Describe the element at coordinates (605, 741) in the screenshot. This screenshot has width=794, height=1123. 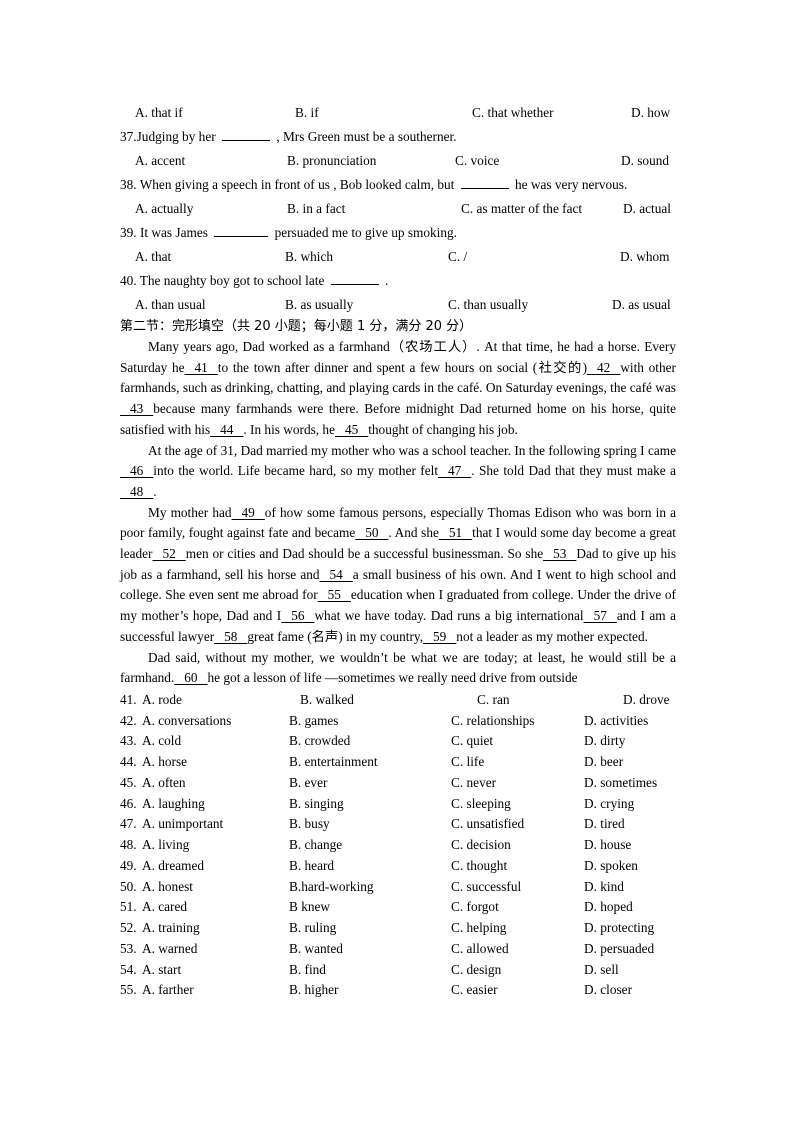
I see `option-d: D. dirty` at that location.